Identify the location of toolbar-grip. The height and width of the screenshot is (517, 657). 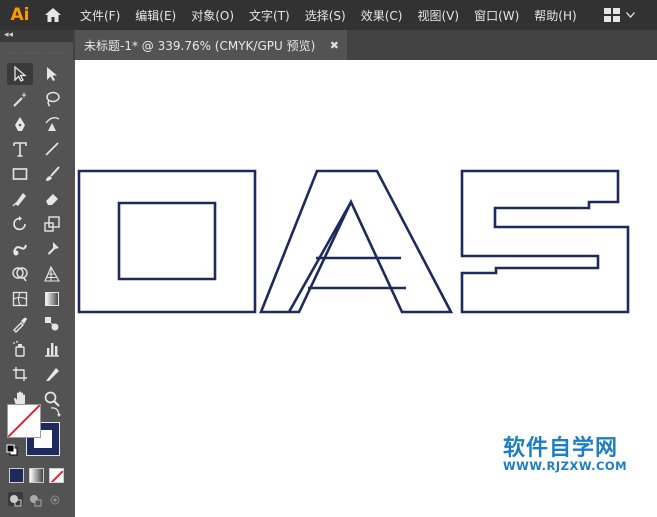
(36, 49).